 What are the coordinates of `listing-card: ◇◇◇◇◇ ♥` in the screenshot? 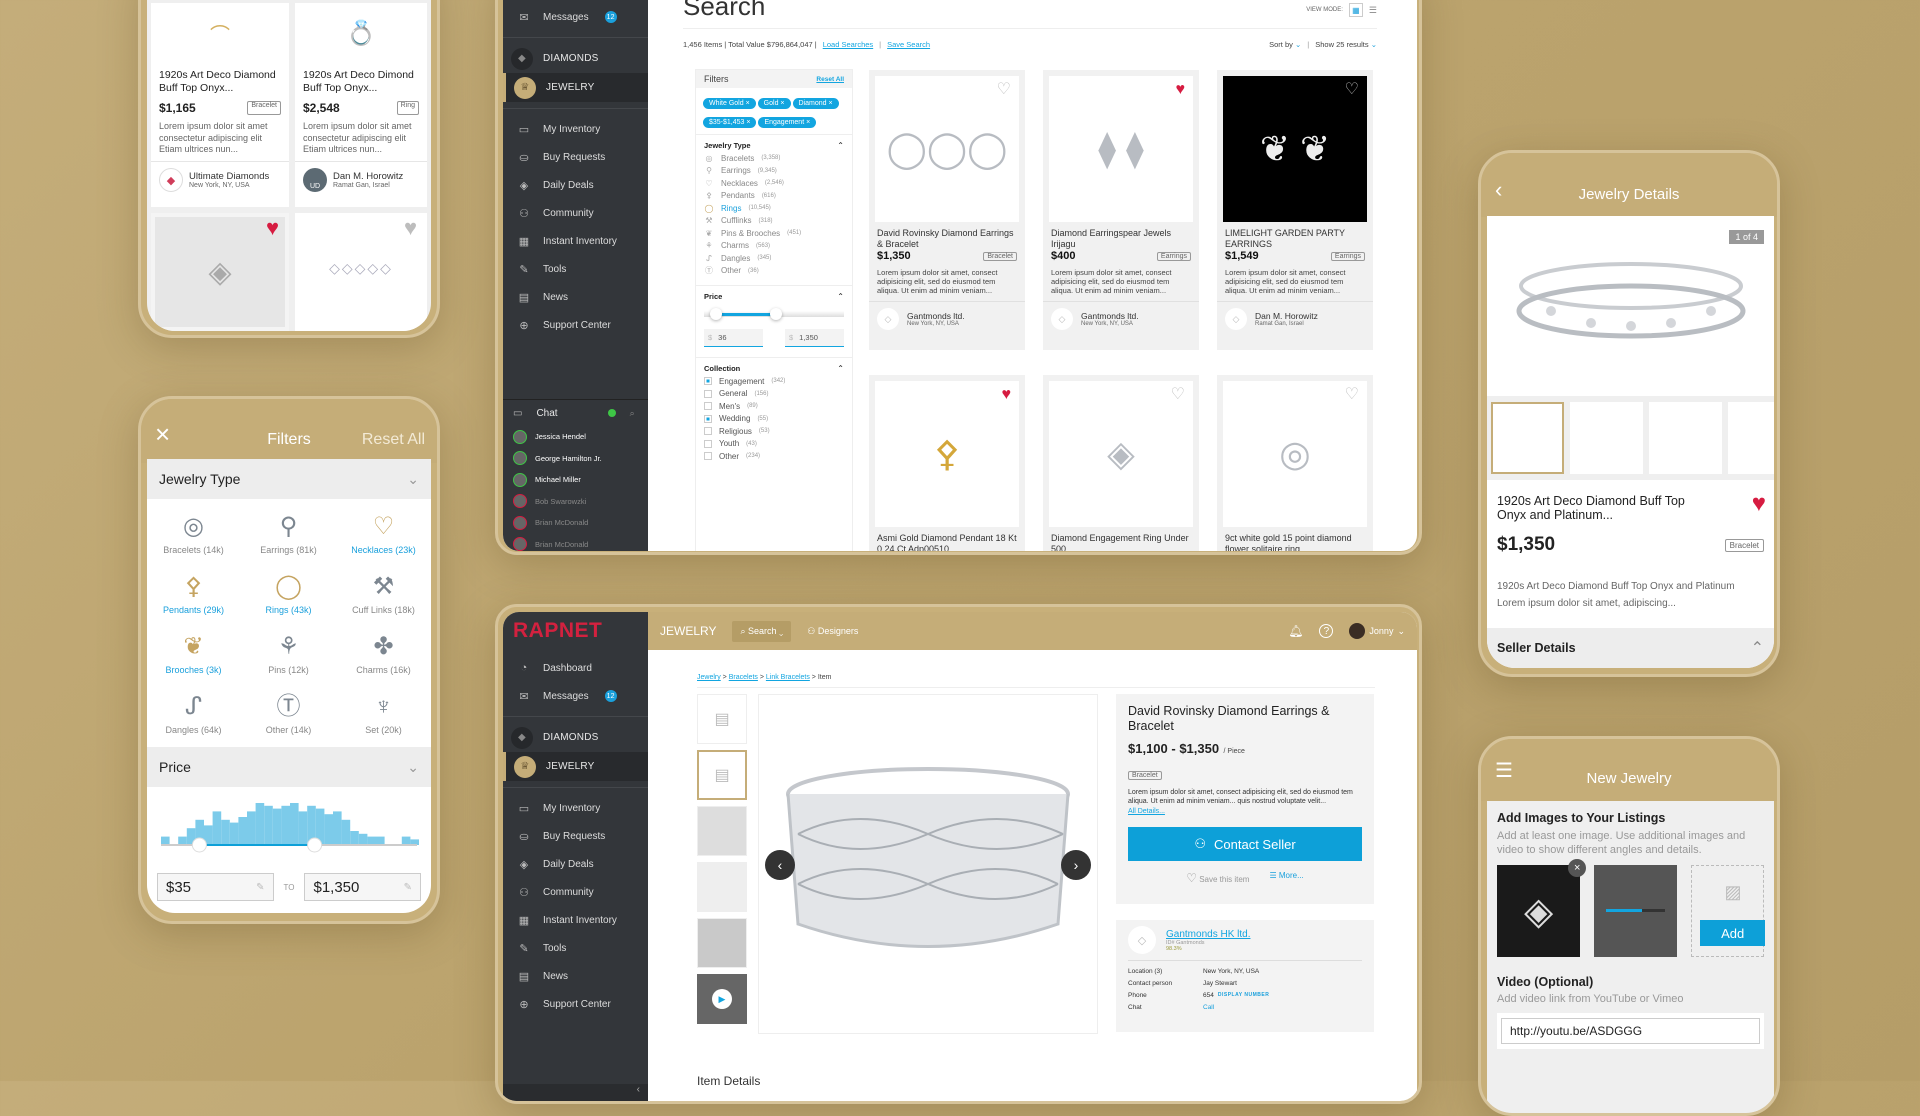 It's located at (361, 272).